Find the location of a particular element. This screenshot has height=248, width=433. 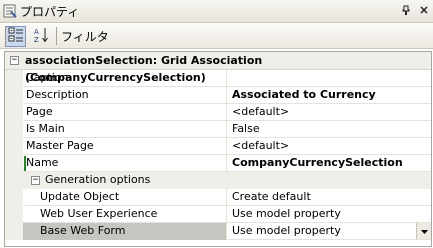

property-name: Base Web Form is located at coordinates (125, 231).